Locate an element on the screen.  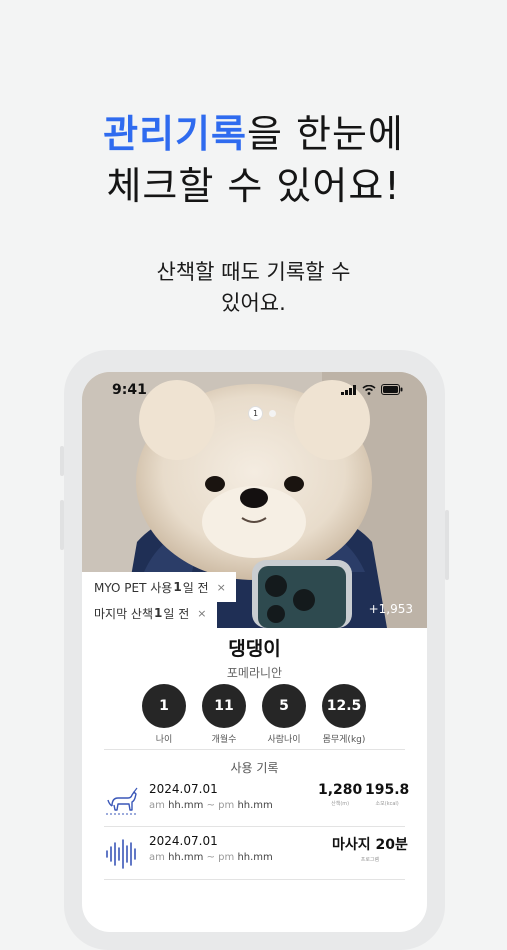
record-metric-calories-unit: 소모(kcal) is located at coordinates (387, 804).